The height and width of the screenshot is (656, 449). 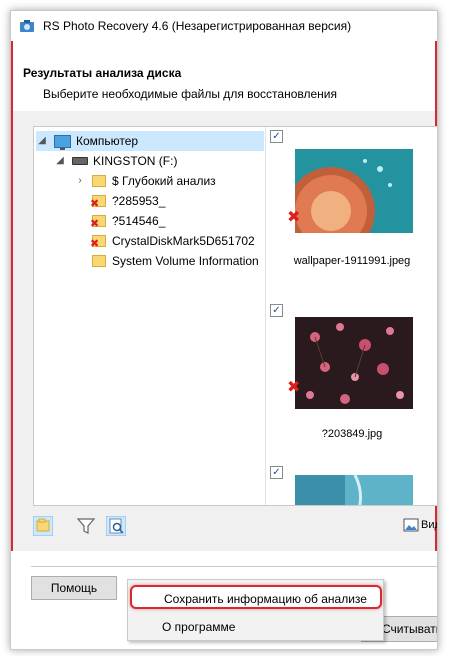 I want to click on view-icon, so click(x=411, y=525).